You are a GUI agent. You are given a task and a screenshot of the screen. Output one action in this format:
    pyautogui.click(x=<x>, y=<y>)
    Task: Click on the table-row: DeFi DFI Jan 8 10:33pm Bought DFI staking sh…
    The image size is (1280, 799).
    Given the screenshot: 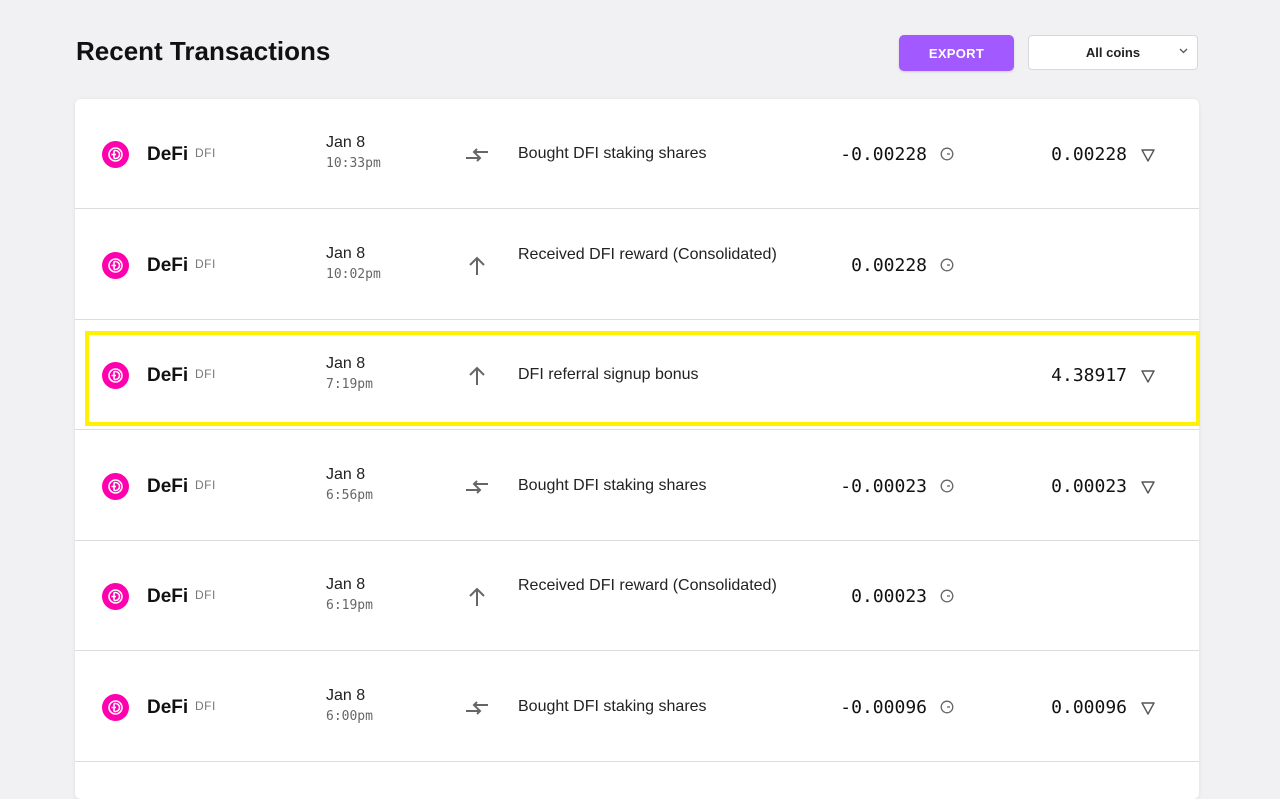 What is the action you would take?
    pyautogui.click(x=637, y=154)
    